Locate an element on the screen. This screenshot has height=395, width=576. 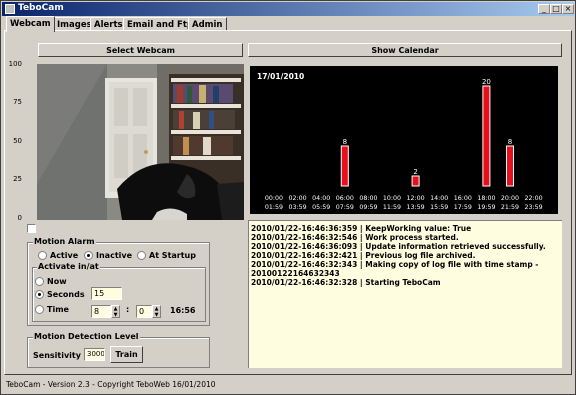
app-icon is located at coordinates (10, 9).